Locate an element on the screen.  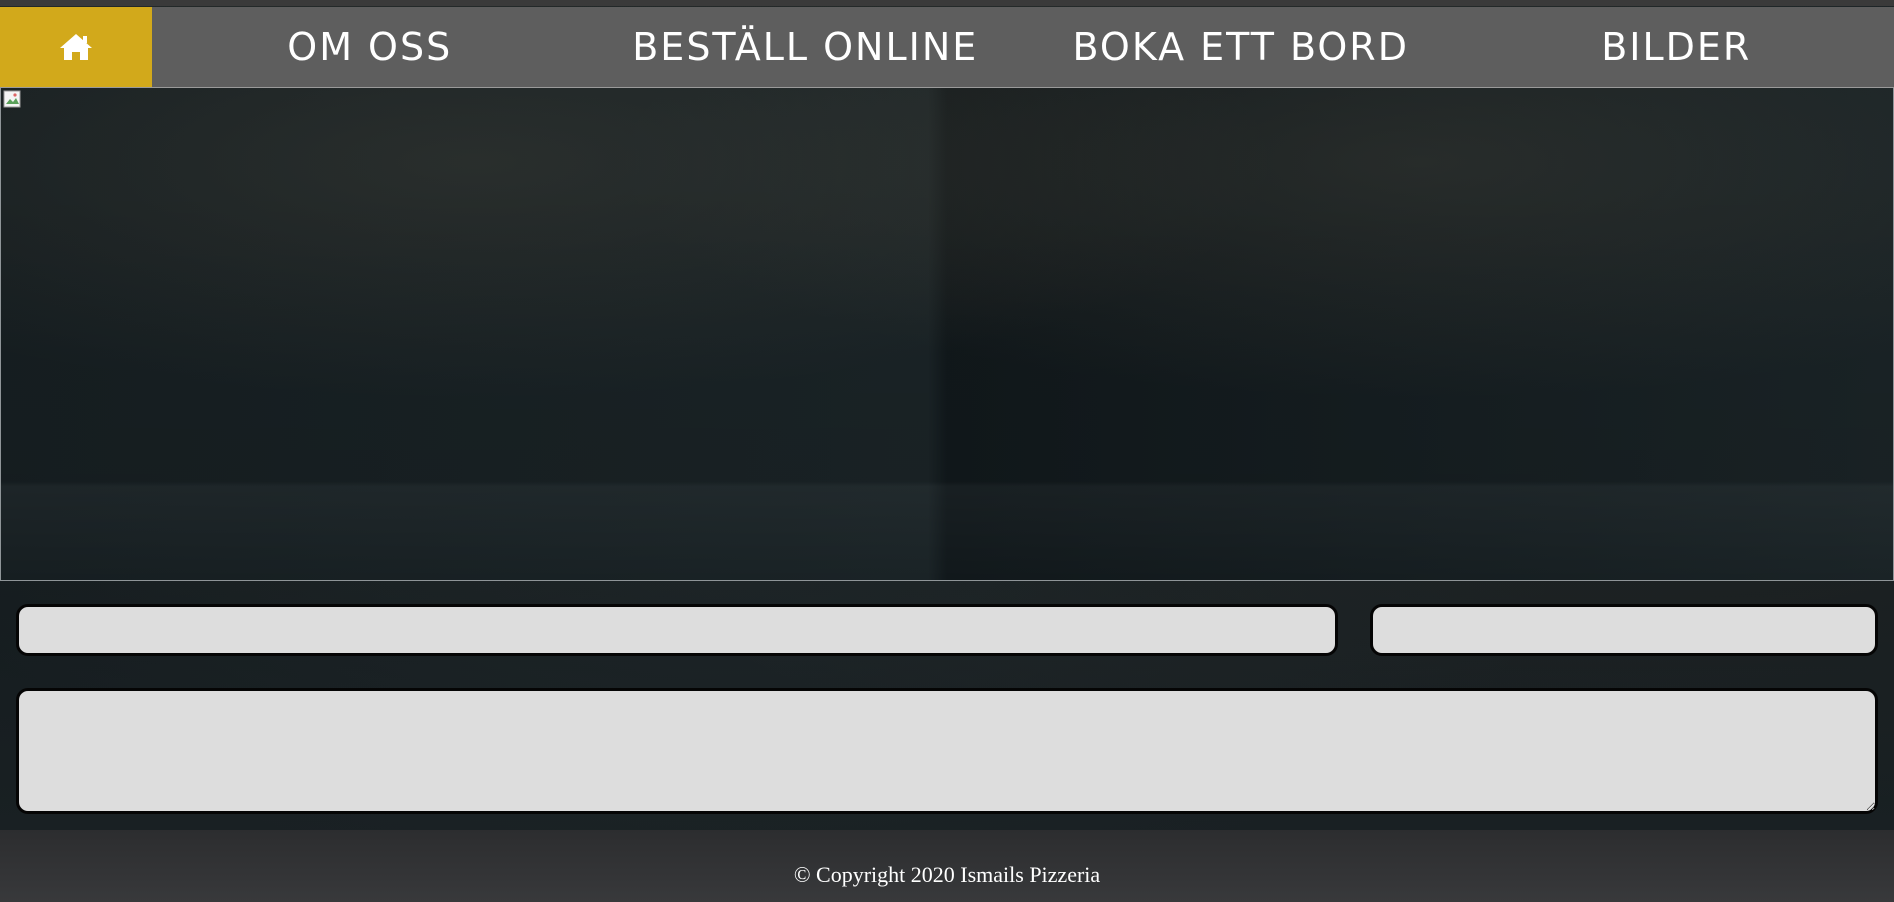
broken-image-icon is located at coordinates (12, 99).